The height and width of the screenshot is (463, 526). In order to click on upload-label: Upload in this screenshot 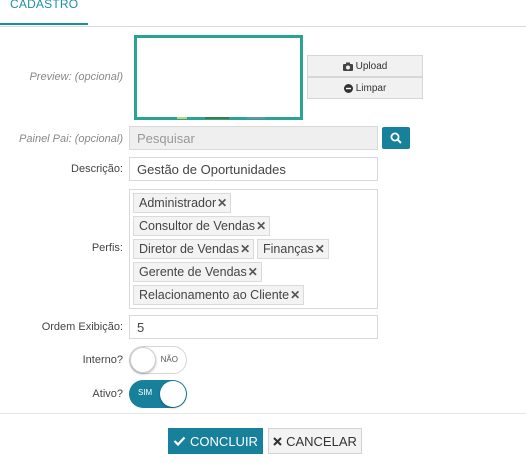, I will do `click(371, 66)`.